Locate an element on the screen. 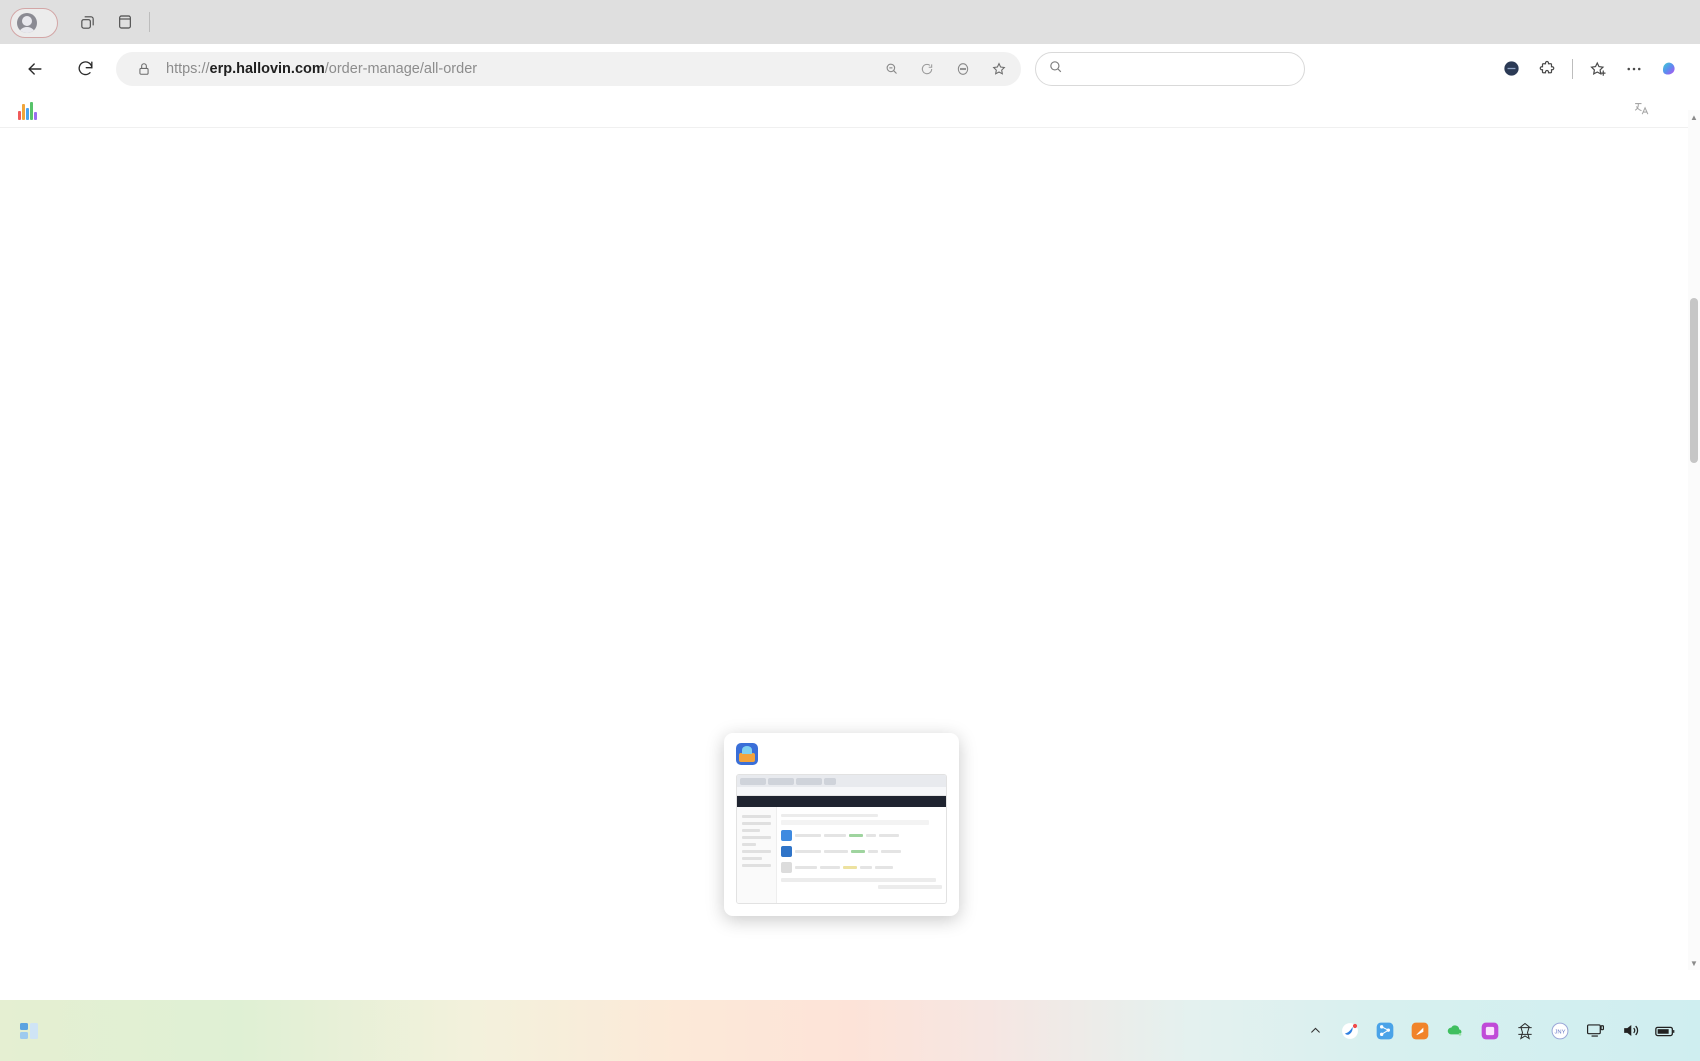 This screenshot has width=1700, height=1061. tray-node-graph-icon is located at coordinates (1385, 1031).